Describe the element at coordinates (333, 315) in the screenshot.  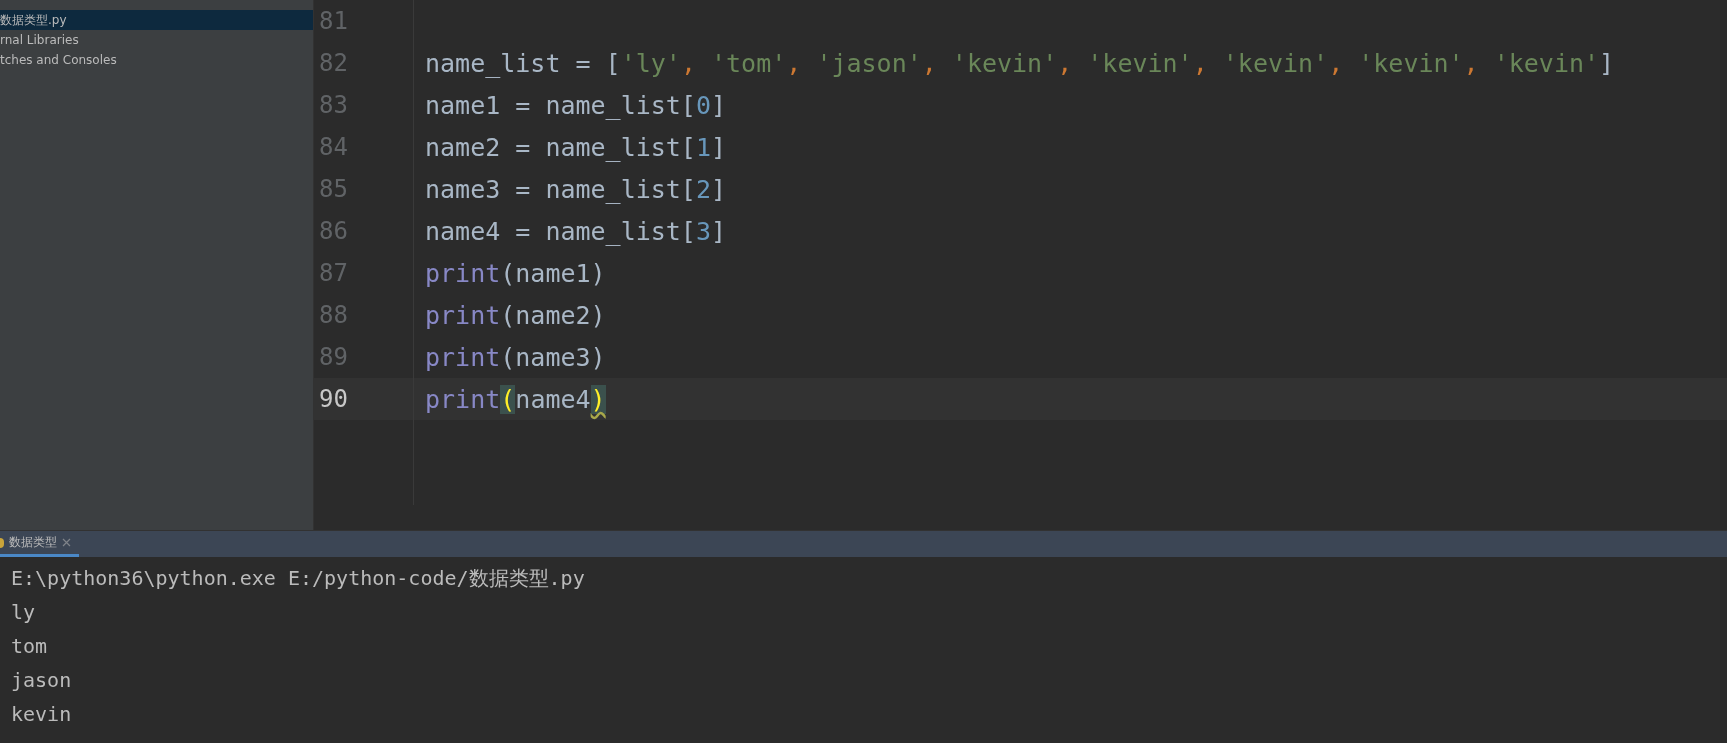
I see `line-number: 88` at that location.